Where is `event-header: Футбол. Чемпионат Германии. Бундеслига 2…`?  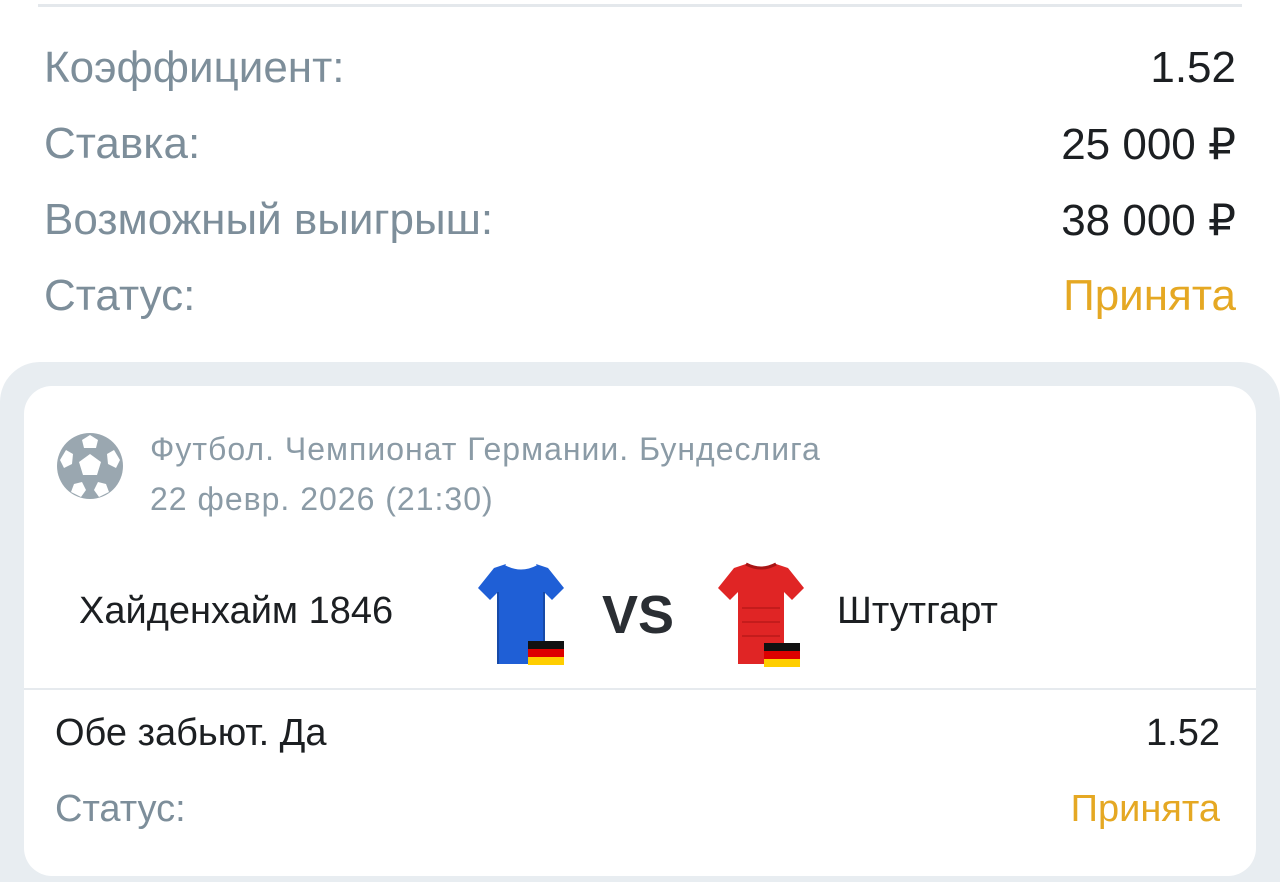 event-header: Футбол. Чемпионат Германии. Бундеслига 2… is located at coordinates (485, 474).